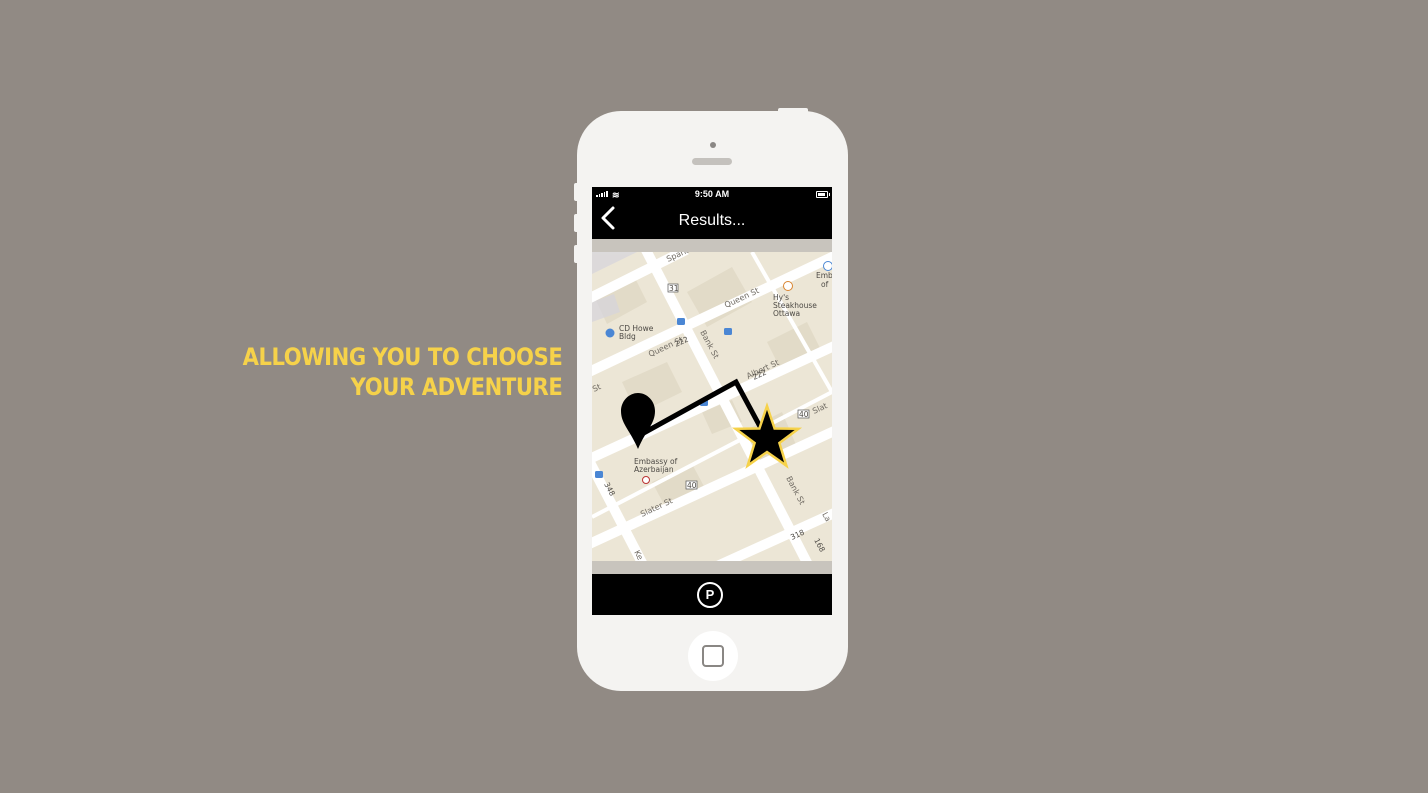 The width and height of the screenshot is (1428, 793). What do you see at coordinates (692, 485) in the screenshot?
I see `route-40b: 40` at bounding box center [692, 485].